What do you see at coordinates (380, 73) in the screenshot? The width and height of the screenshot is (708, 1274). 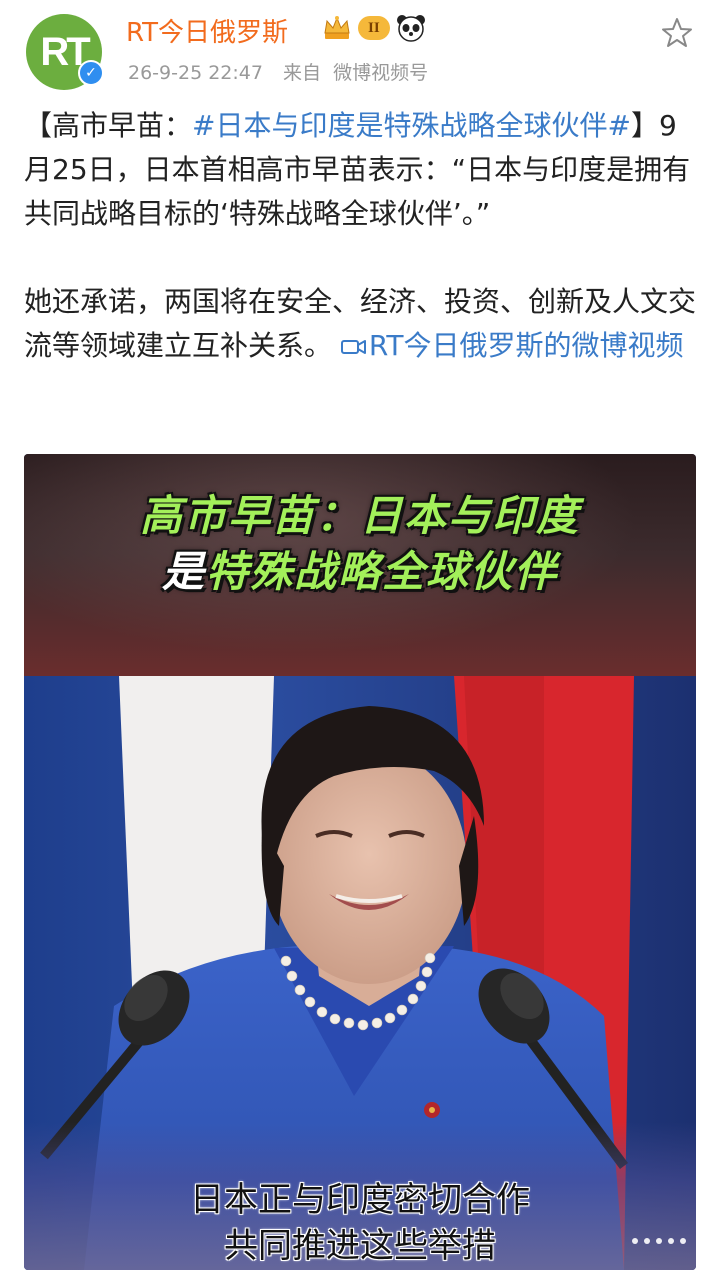 I see `post-source: 微博视频号` at bounding box center [380, 73].